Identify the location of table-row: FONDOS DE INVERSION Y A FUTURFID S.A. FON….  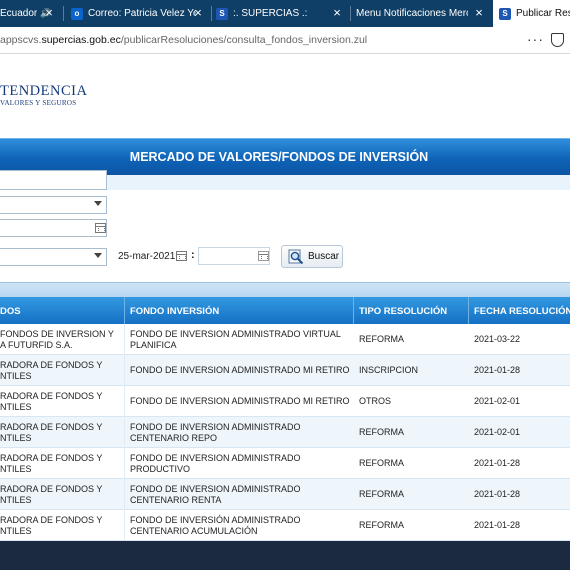
(285, 339).